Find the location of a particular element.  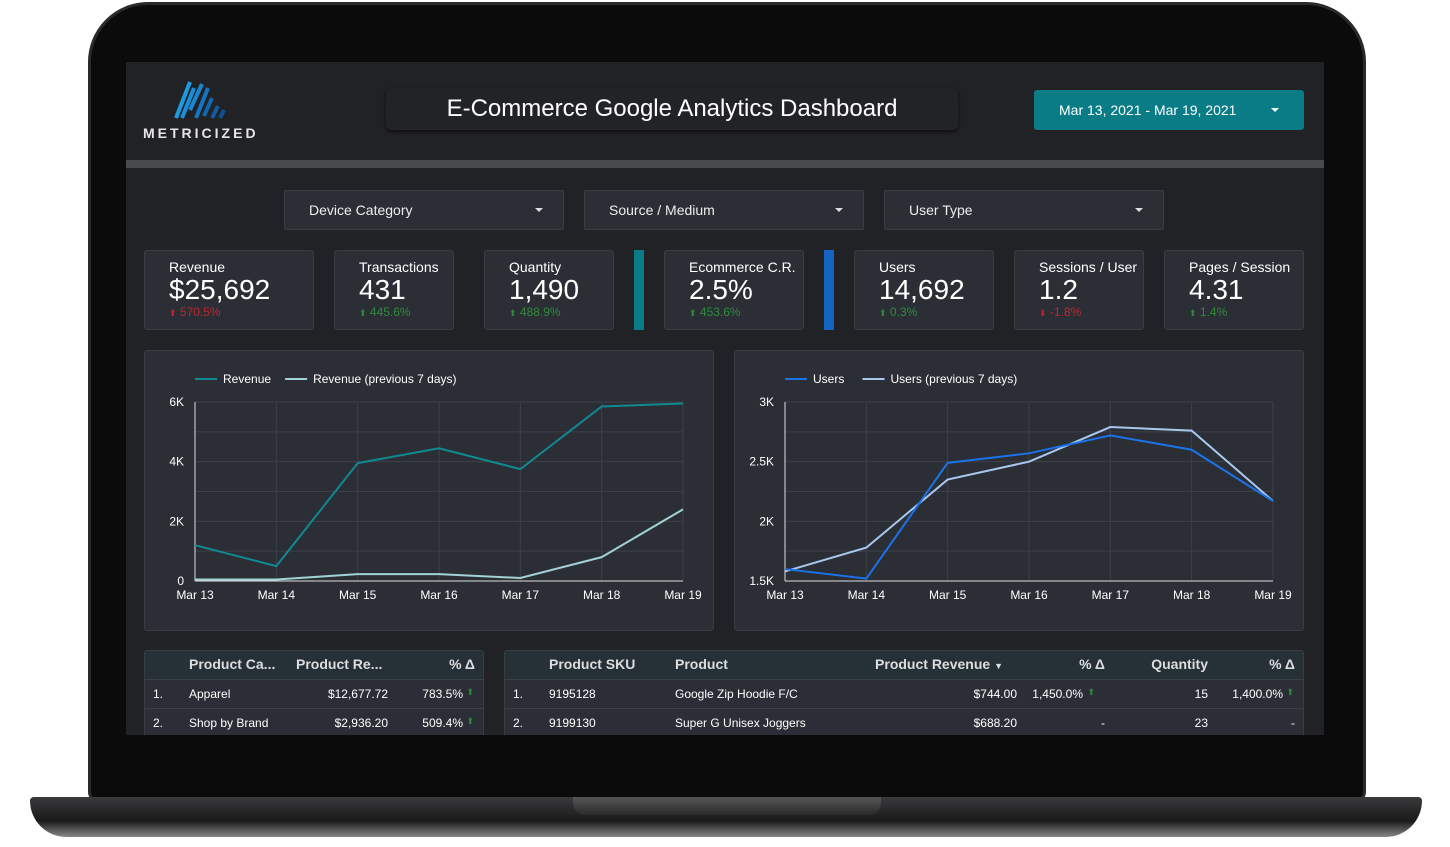

kpi-change: ⬆ 0.3% is located at coordinates (936, 312).